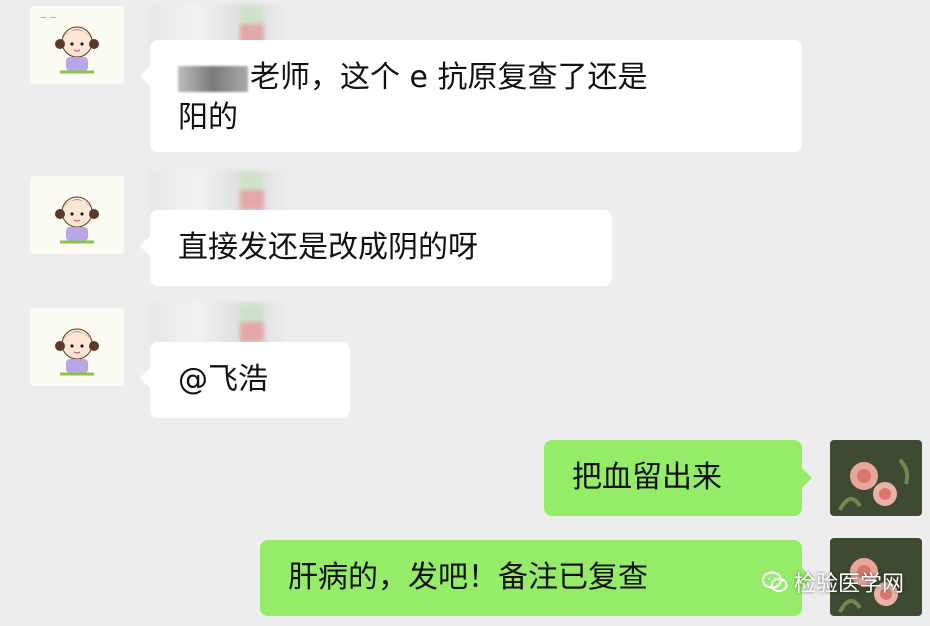 The width and height of the screenshot is (930, 626). What do you see at coordinates (328, 247) in the screenshot?
I see `message-text: 直接发还是改成阴的呀` at bounding box center [328, 247].